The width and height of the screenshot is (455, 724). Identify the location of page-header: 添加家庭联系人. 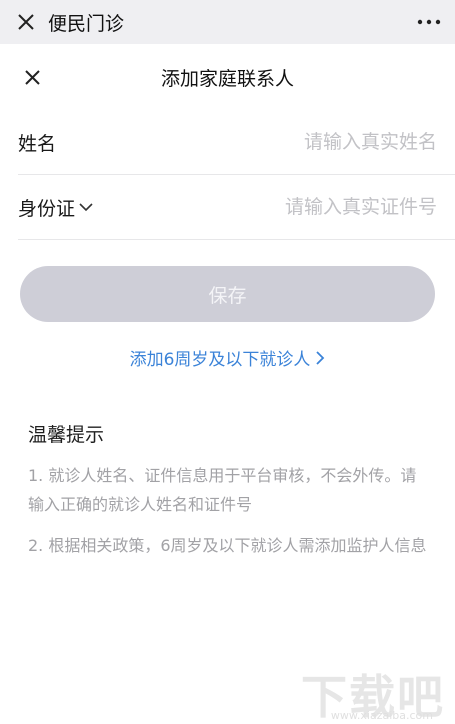
(227, 77).